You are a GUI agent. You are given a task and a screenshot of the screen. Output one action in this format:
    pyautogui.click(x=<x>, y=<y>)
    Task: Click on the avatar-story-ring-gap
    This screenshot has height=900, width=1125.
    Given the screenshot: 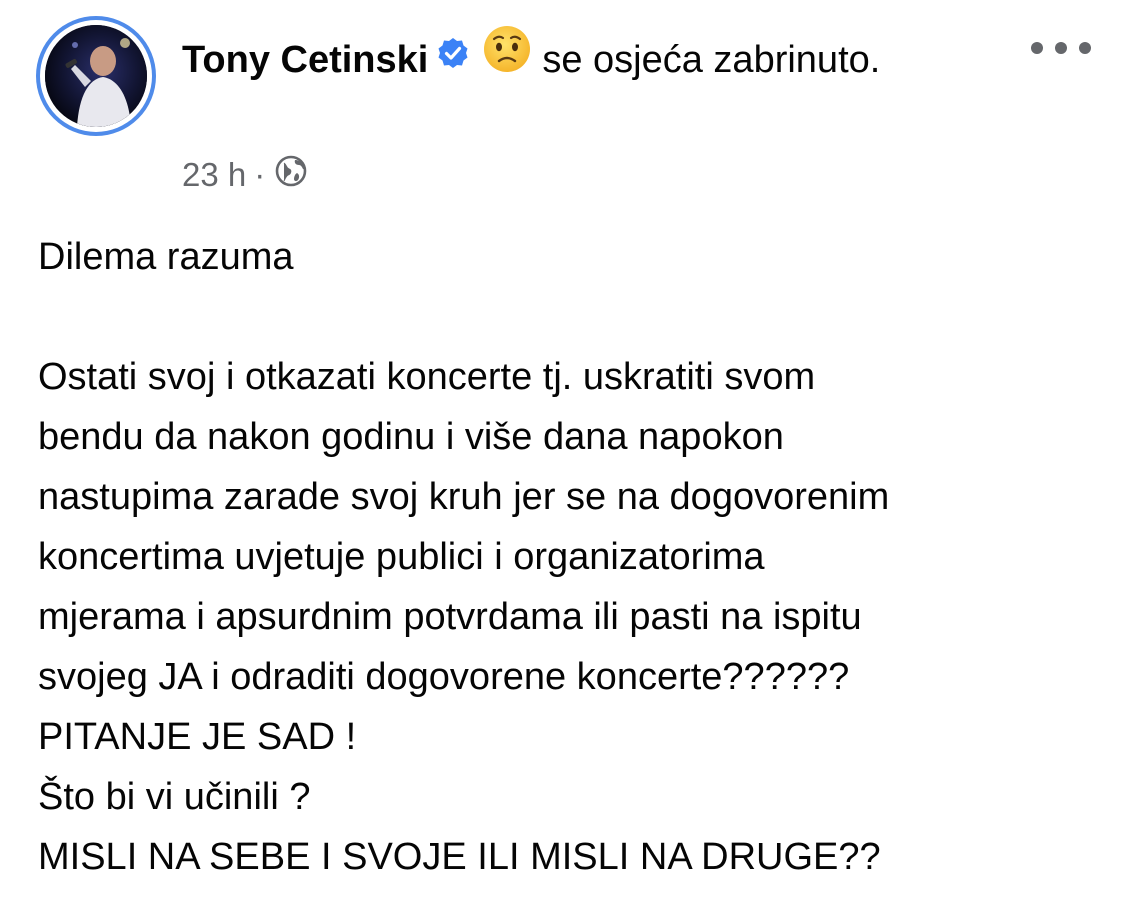 What is the action you would take?
    pyautogui.click(x=96, y=76)
    